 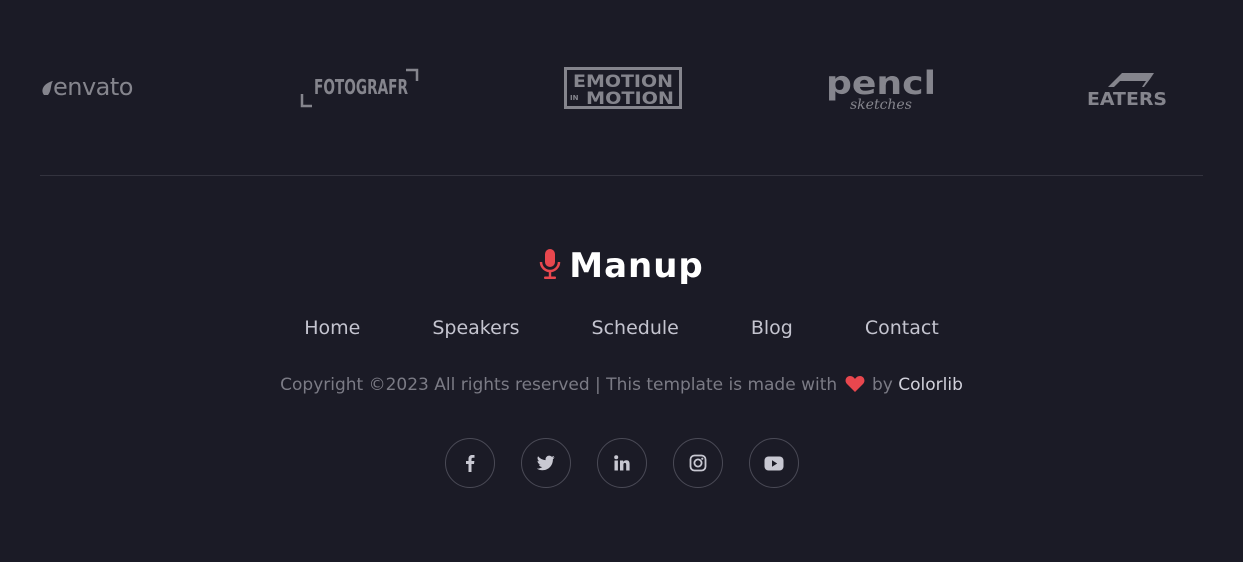 I want to click on envato-logo: envato, so click(x=101, y=88).